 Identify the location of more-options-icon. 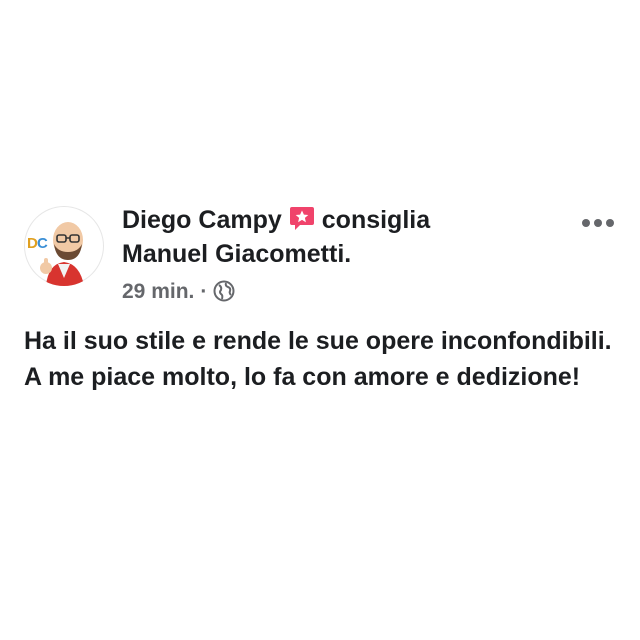
(598, 223).